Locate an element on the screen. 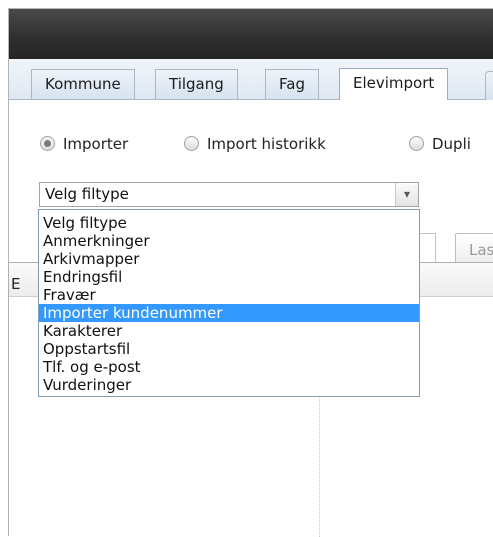 The height and width of the screenshot is (537, 493). filetype-select: Velg filtype ▾ is located at coordinates (229, 194).